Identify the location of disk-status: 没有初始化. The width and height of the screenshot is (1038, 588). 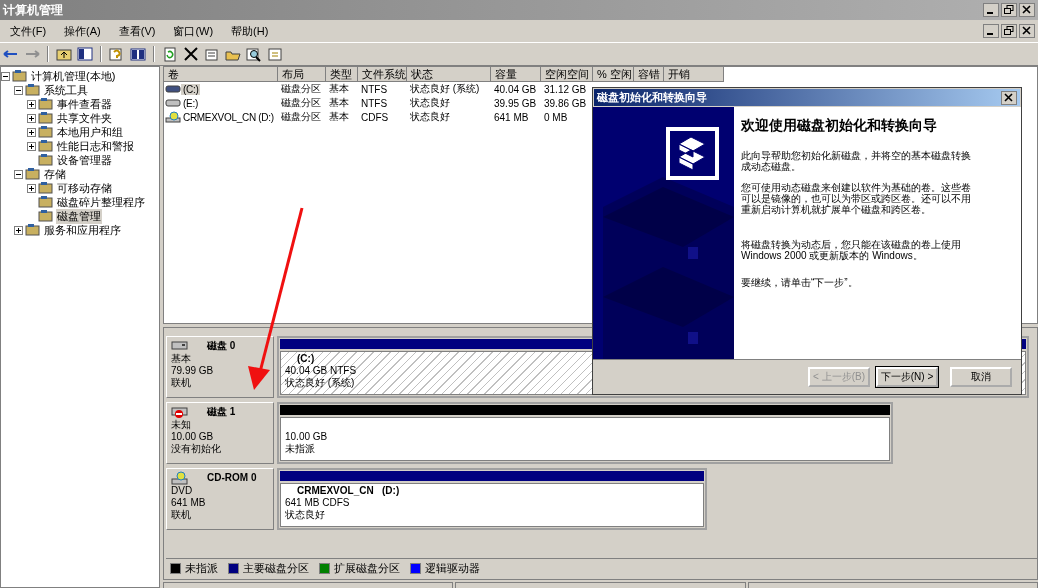
(196, 449).